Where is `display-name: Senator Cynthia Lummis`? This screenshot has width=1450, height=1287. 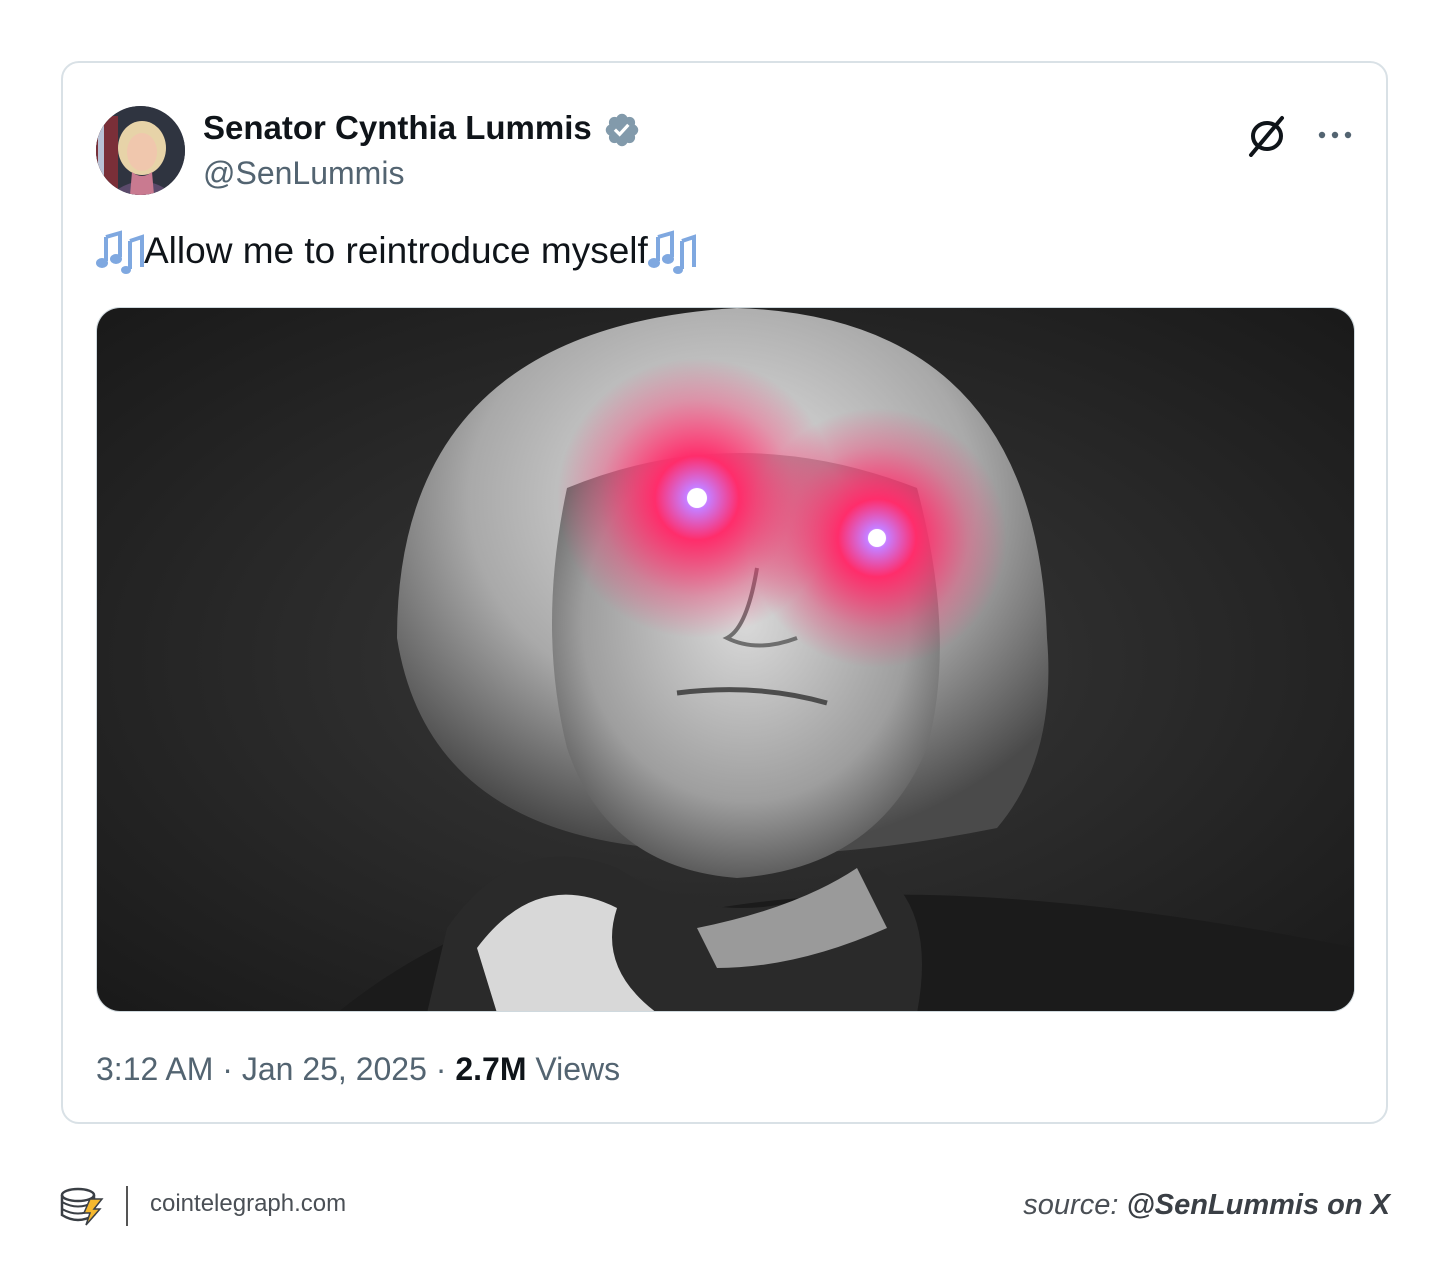
display-name: Senator Cynthia Lummis is located at coordinates (397, 128).